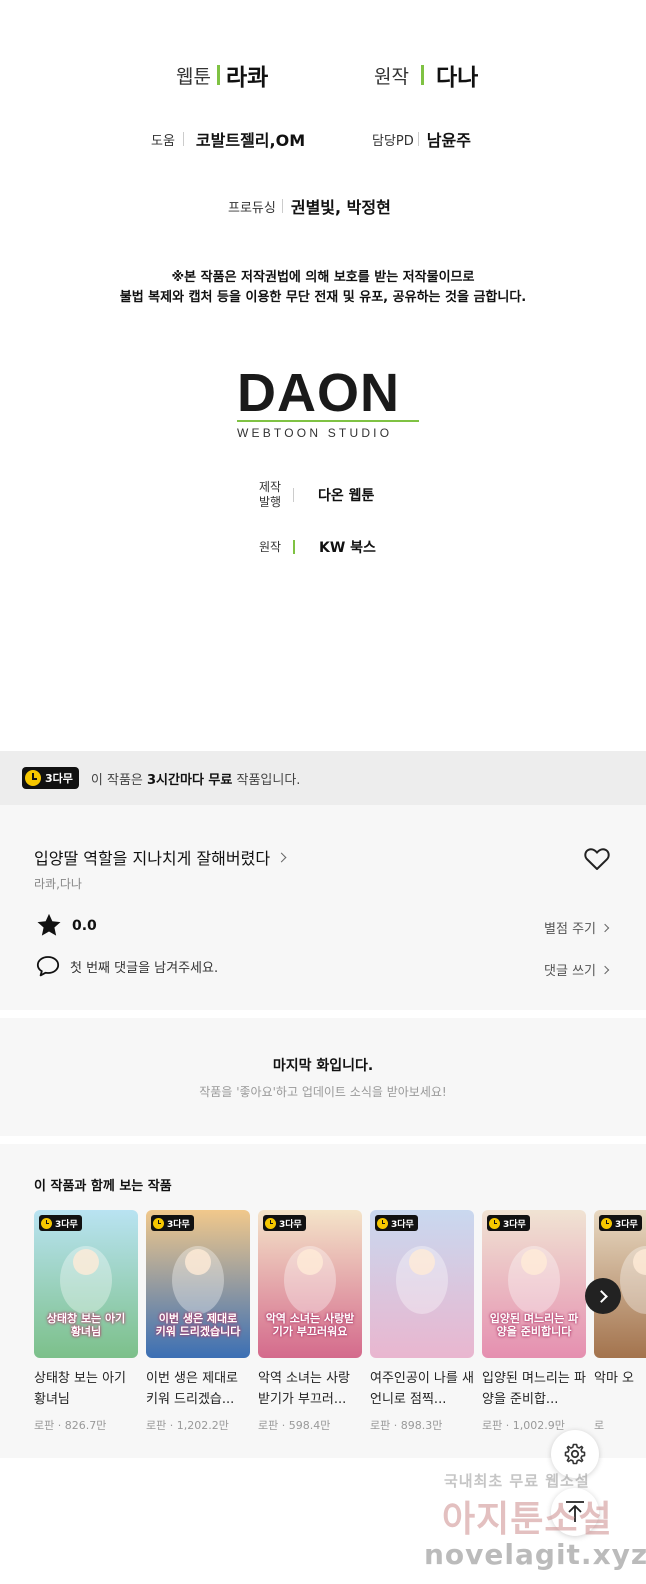 The height and width of the screenshot is (1584, 646). I want to click on like-heart-icon, so click(597, 859).